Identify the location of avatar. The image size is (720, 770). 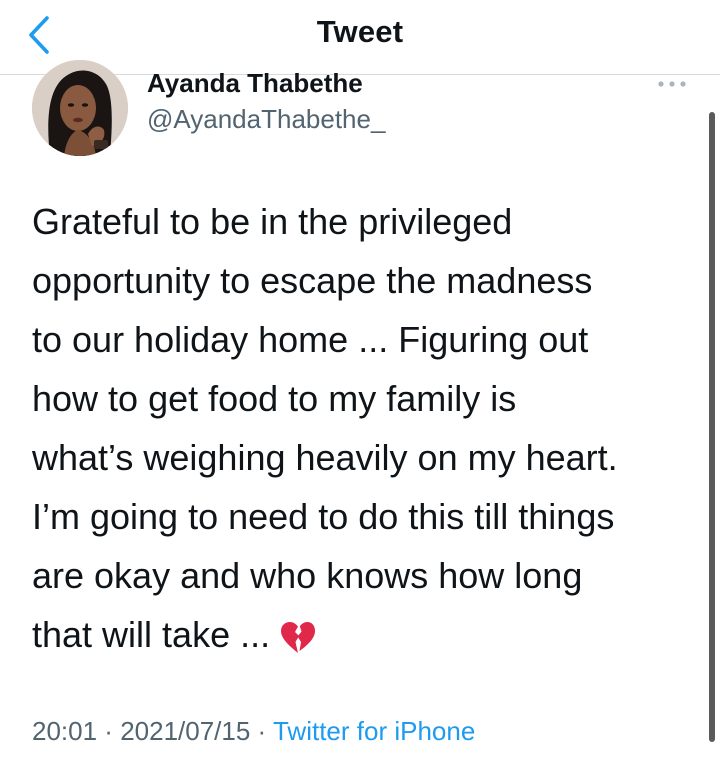
(80, 108).